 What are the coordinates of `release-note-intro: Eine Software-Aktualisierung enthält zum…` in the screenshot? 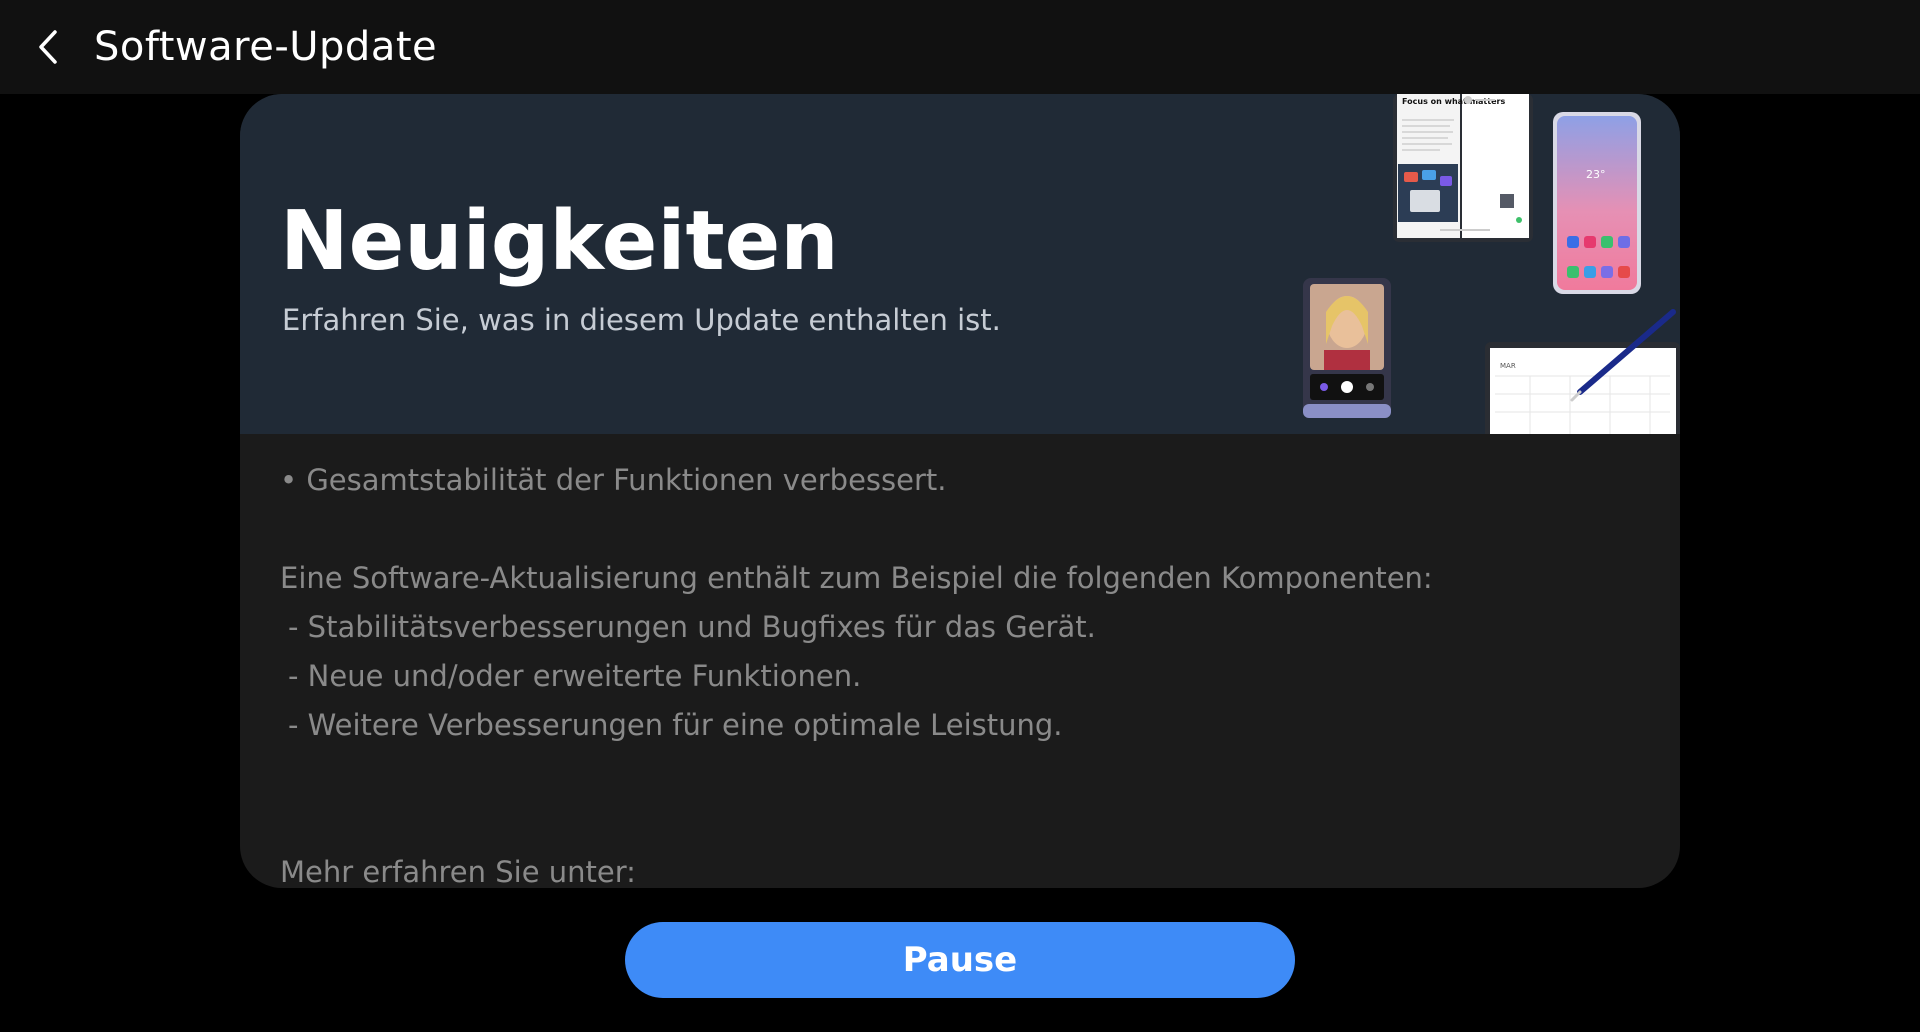 It's located at (856, 578).